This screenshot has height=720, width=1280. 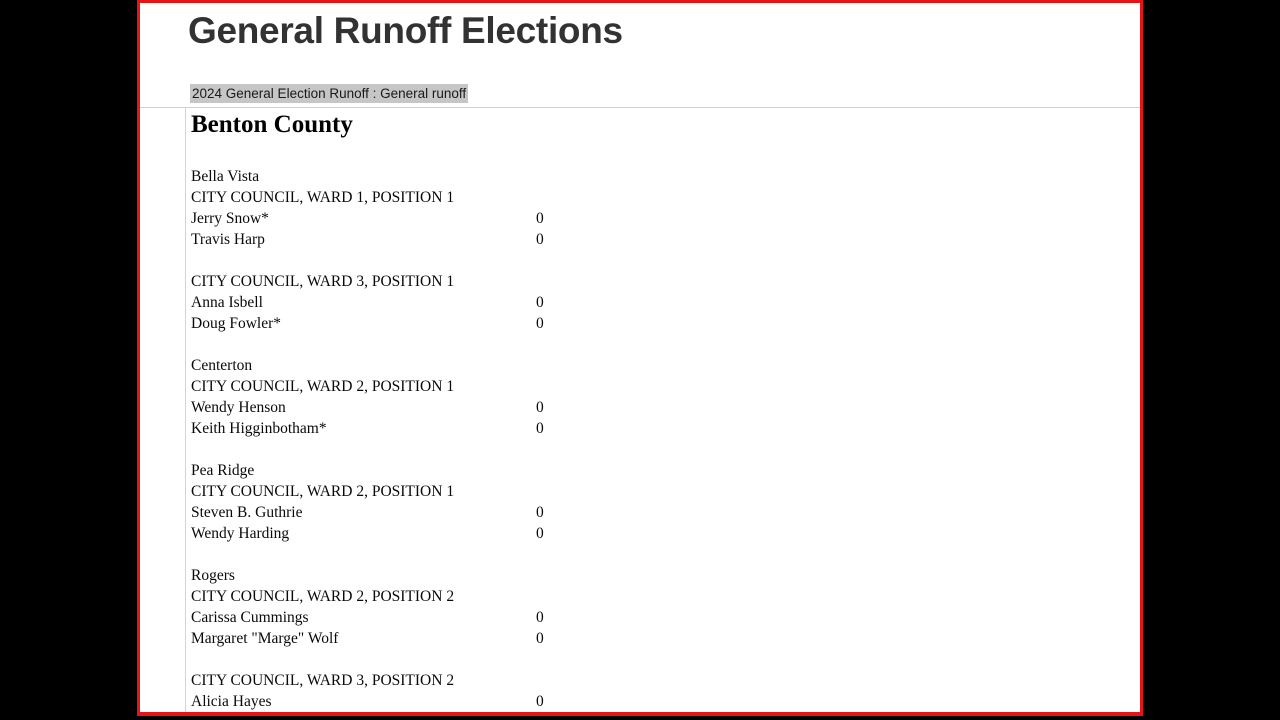 I want to click on candidate-name: Margaret "Marge" Wolf, so click(x=265, y=638).